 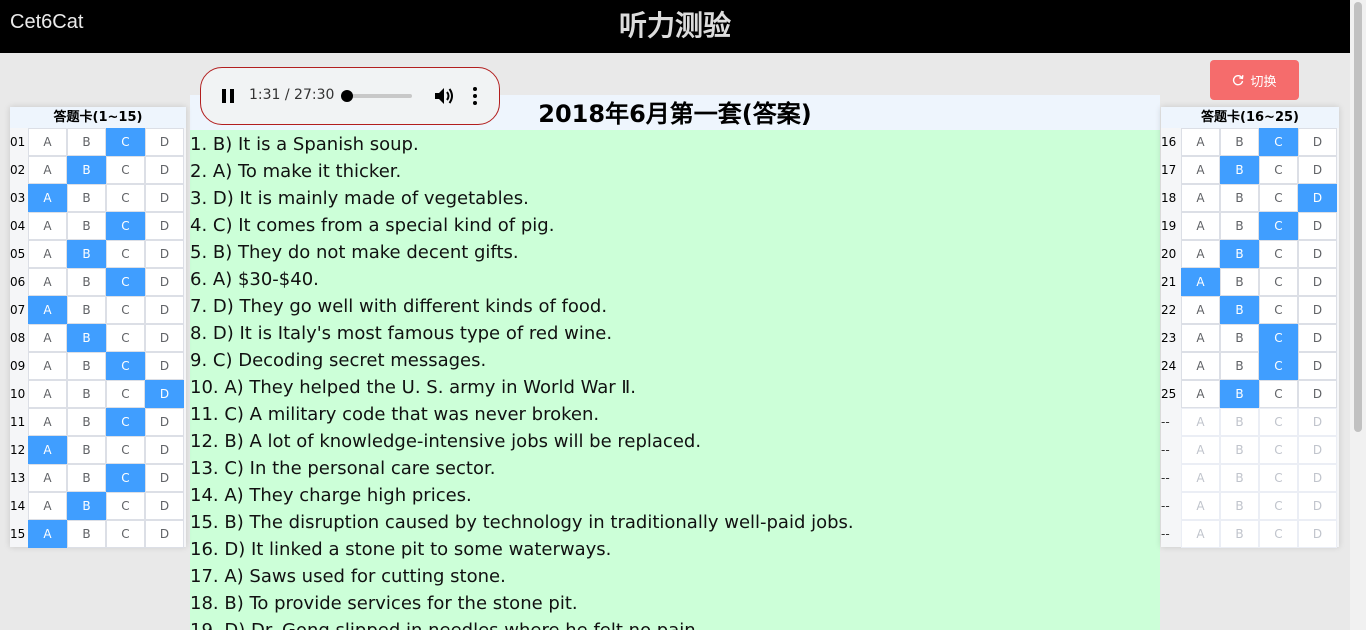 I want to click on audio-progress-bar, so click(x=376, y=96).